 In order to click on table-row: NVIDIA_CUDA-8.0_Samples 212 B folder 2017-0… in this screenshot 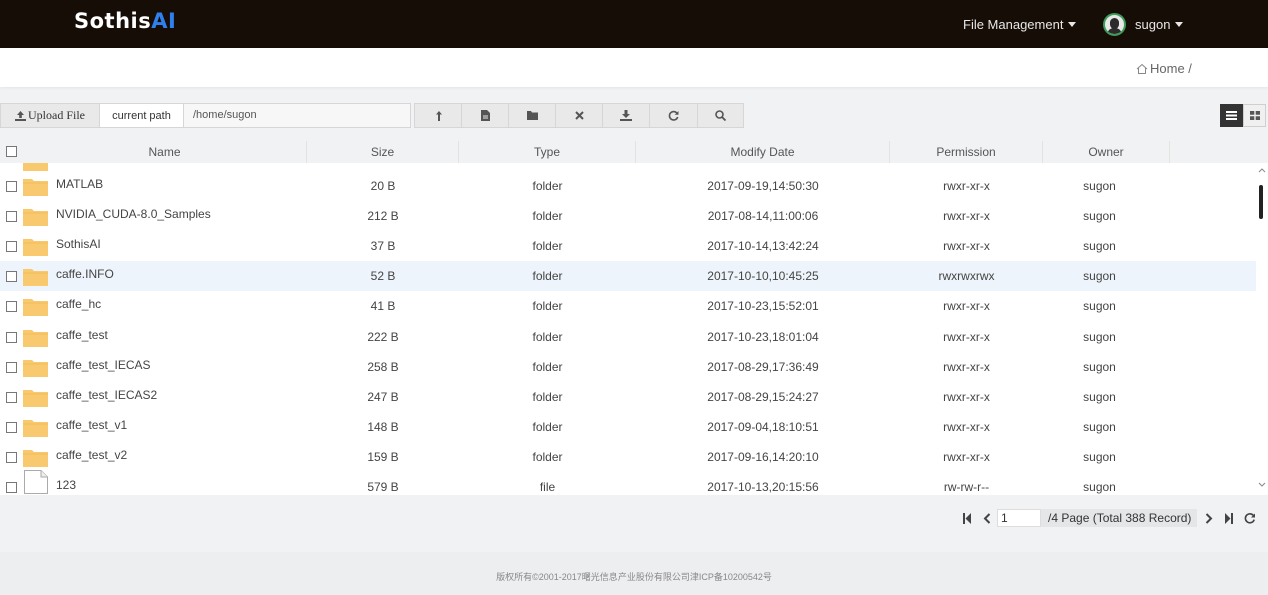, I will do `click(628, 216)`.